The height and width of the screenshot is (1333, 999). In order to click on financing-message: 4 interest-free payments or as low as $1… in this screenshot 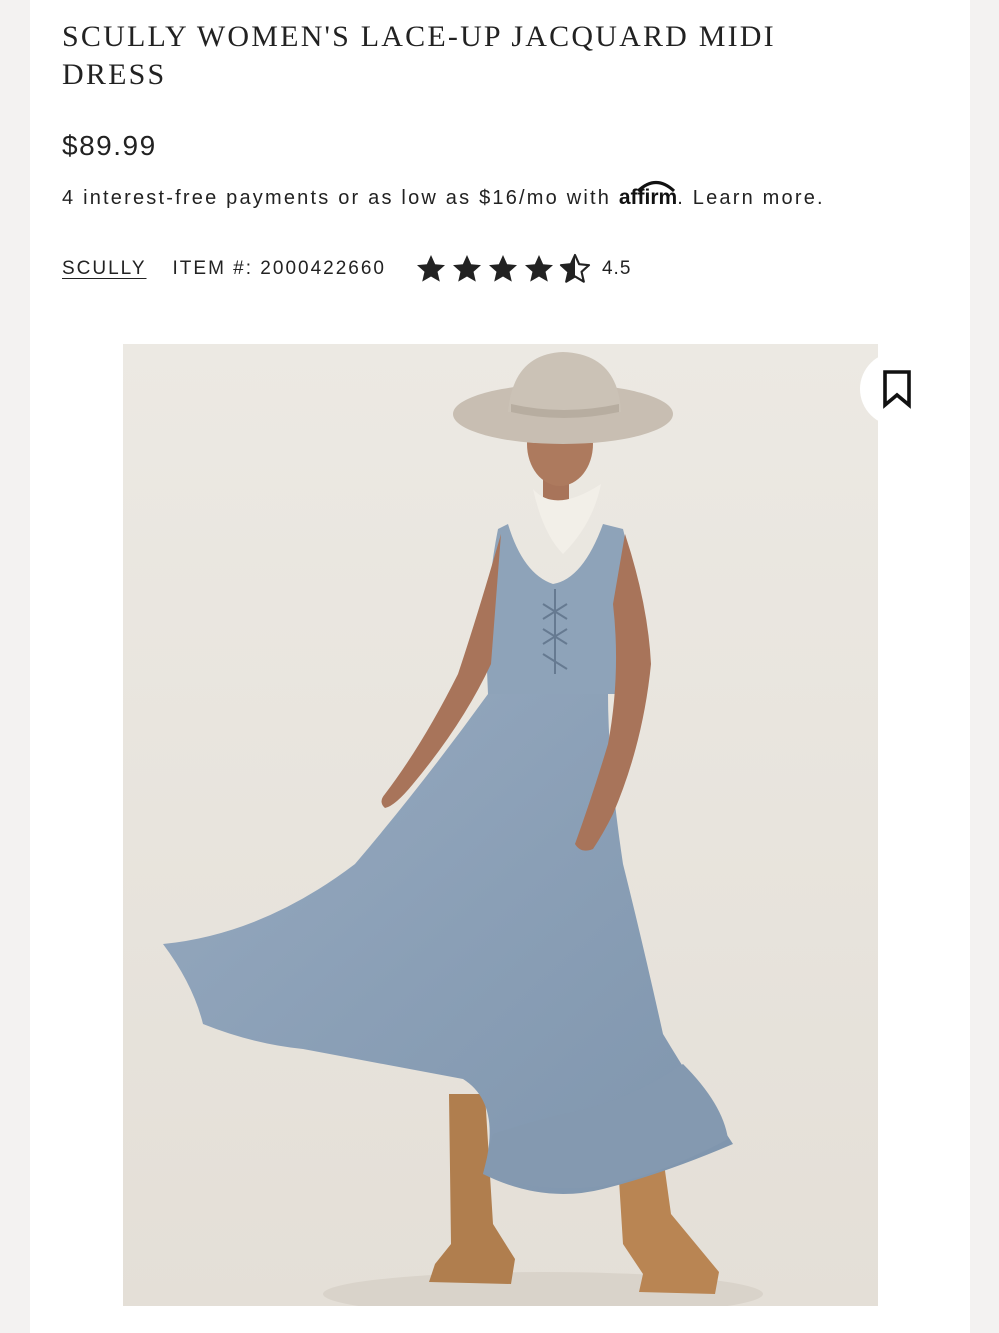, I will do `click(443, 195)`.